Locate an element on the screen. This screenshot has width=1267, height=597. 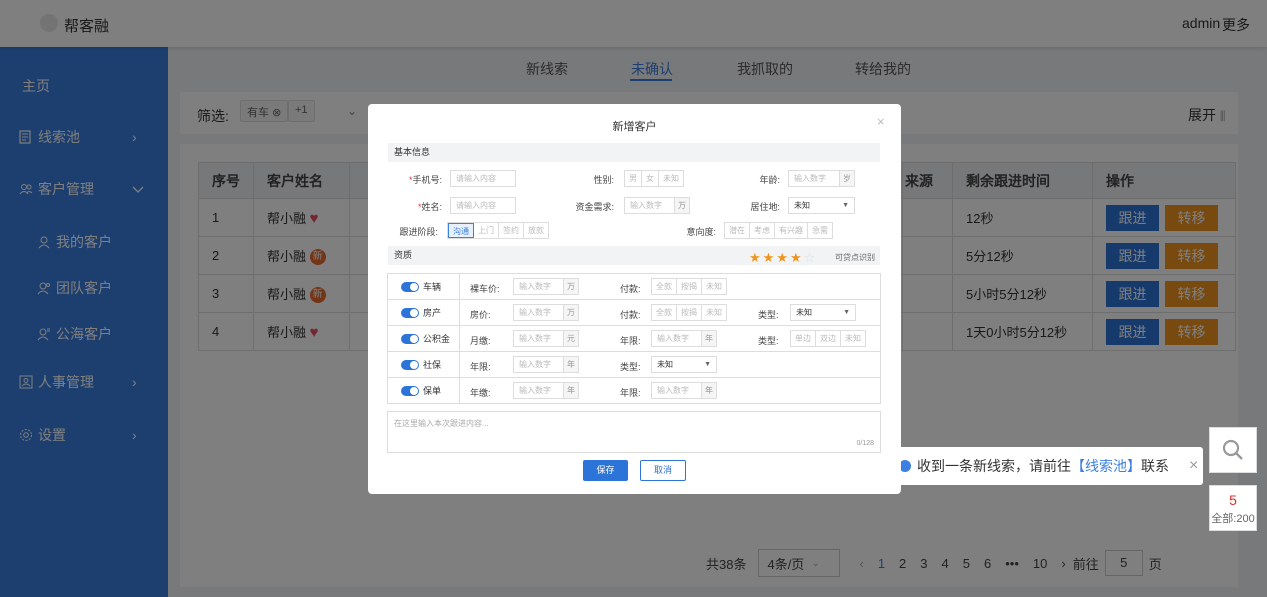
intent-option: 考虑 is located at coordinates (762, 230).